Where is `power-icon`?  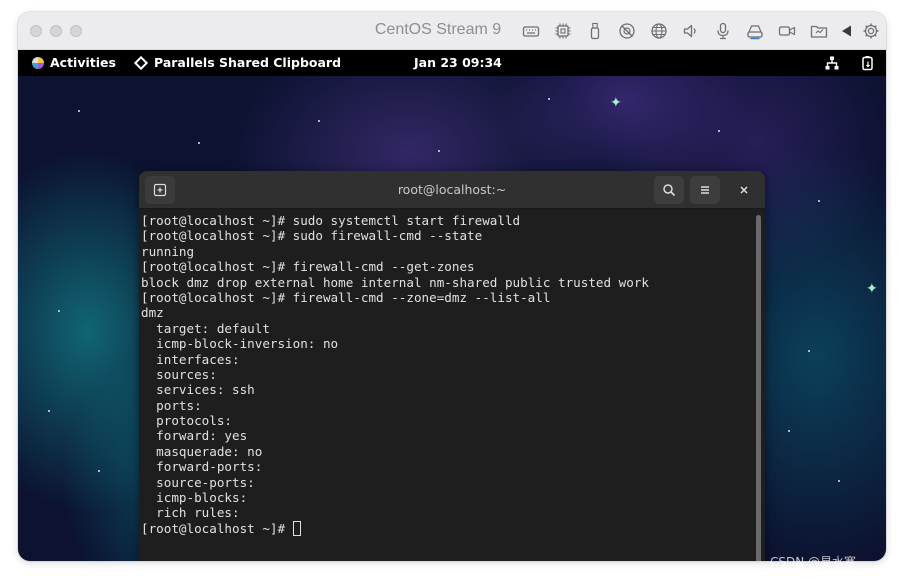 power-icon is located at coordinates (868, 63).